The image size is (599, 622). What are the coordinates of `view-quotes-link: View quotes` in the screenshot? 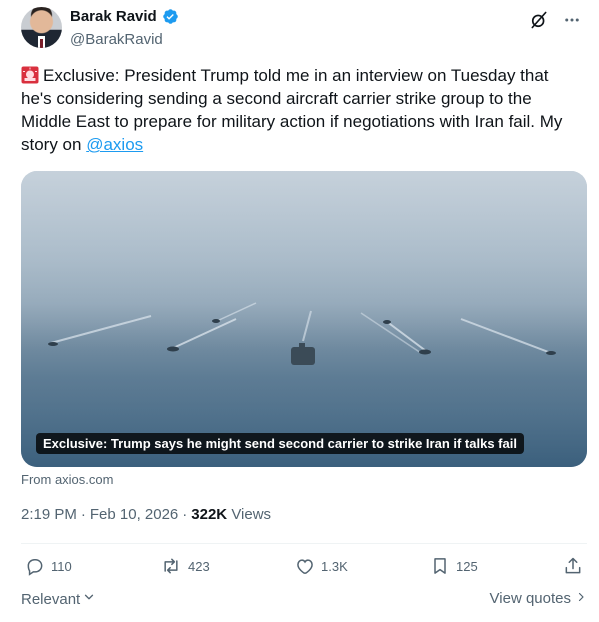 It's located at (538, 598).